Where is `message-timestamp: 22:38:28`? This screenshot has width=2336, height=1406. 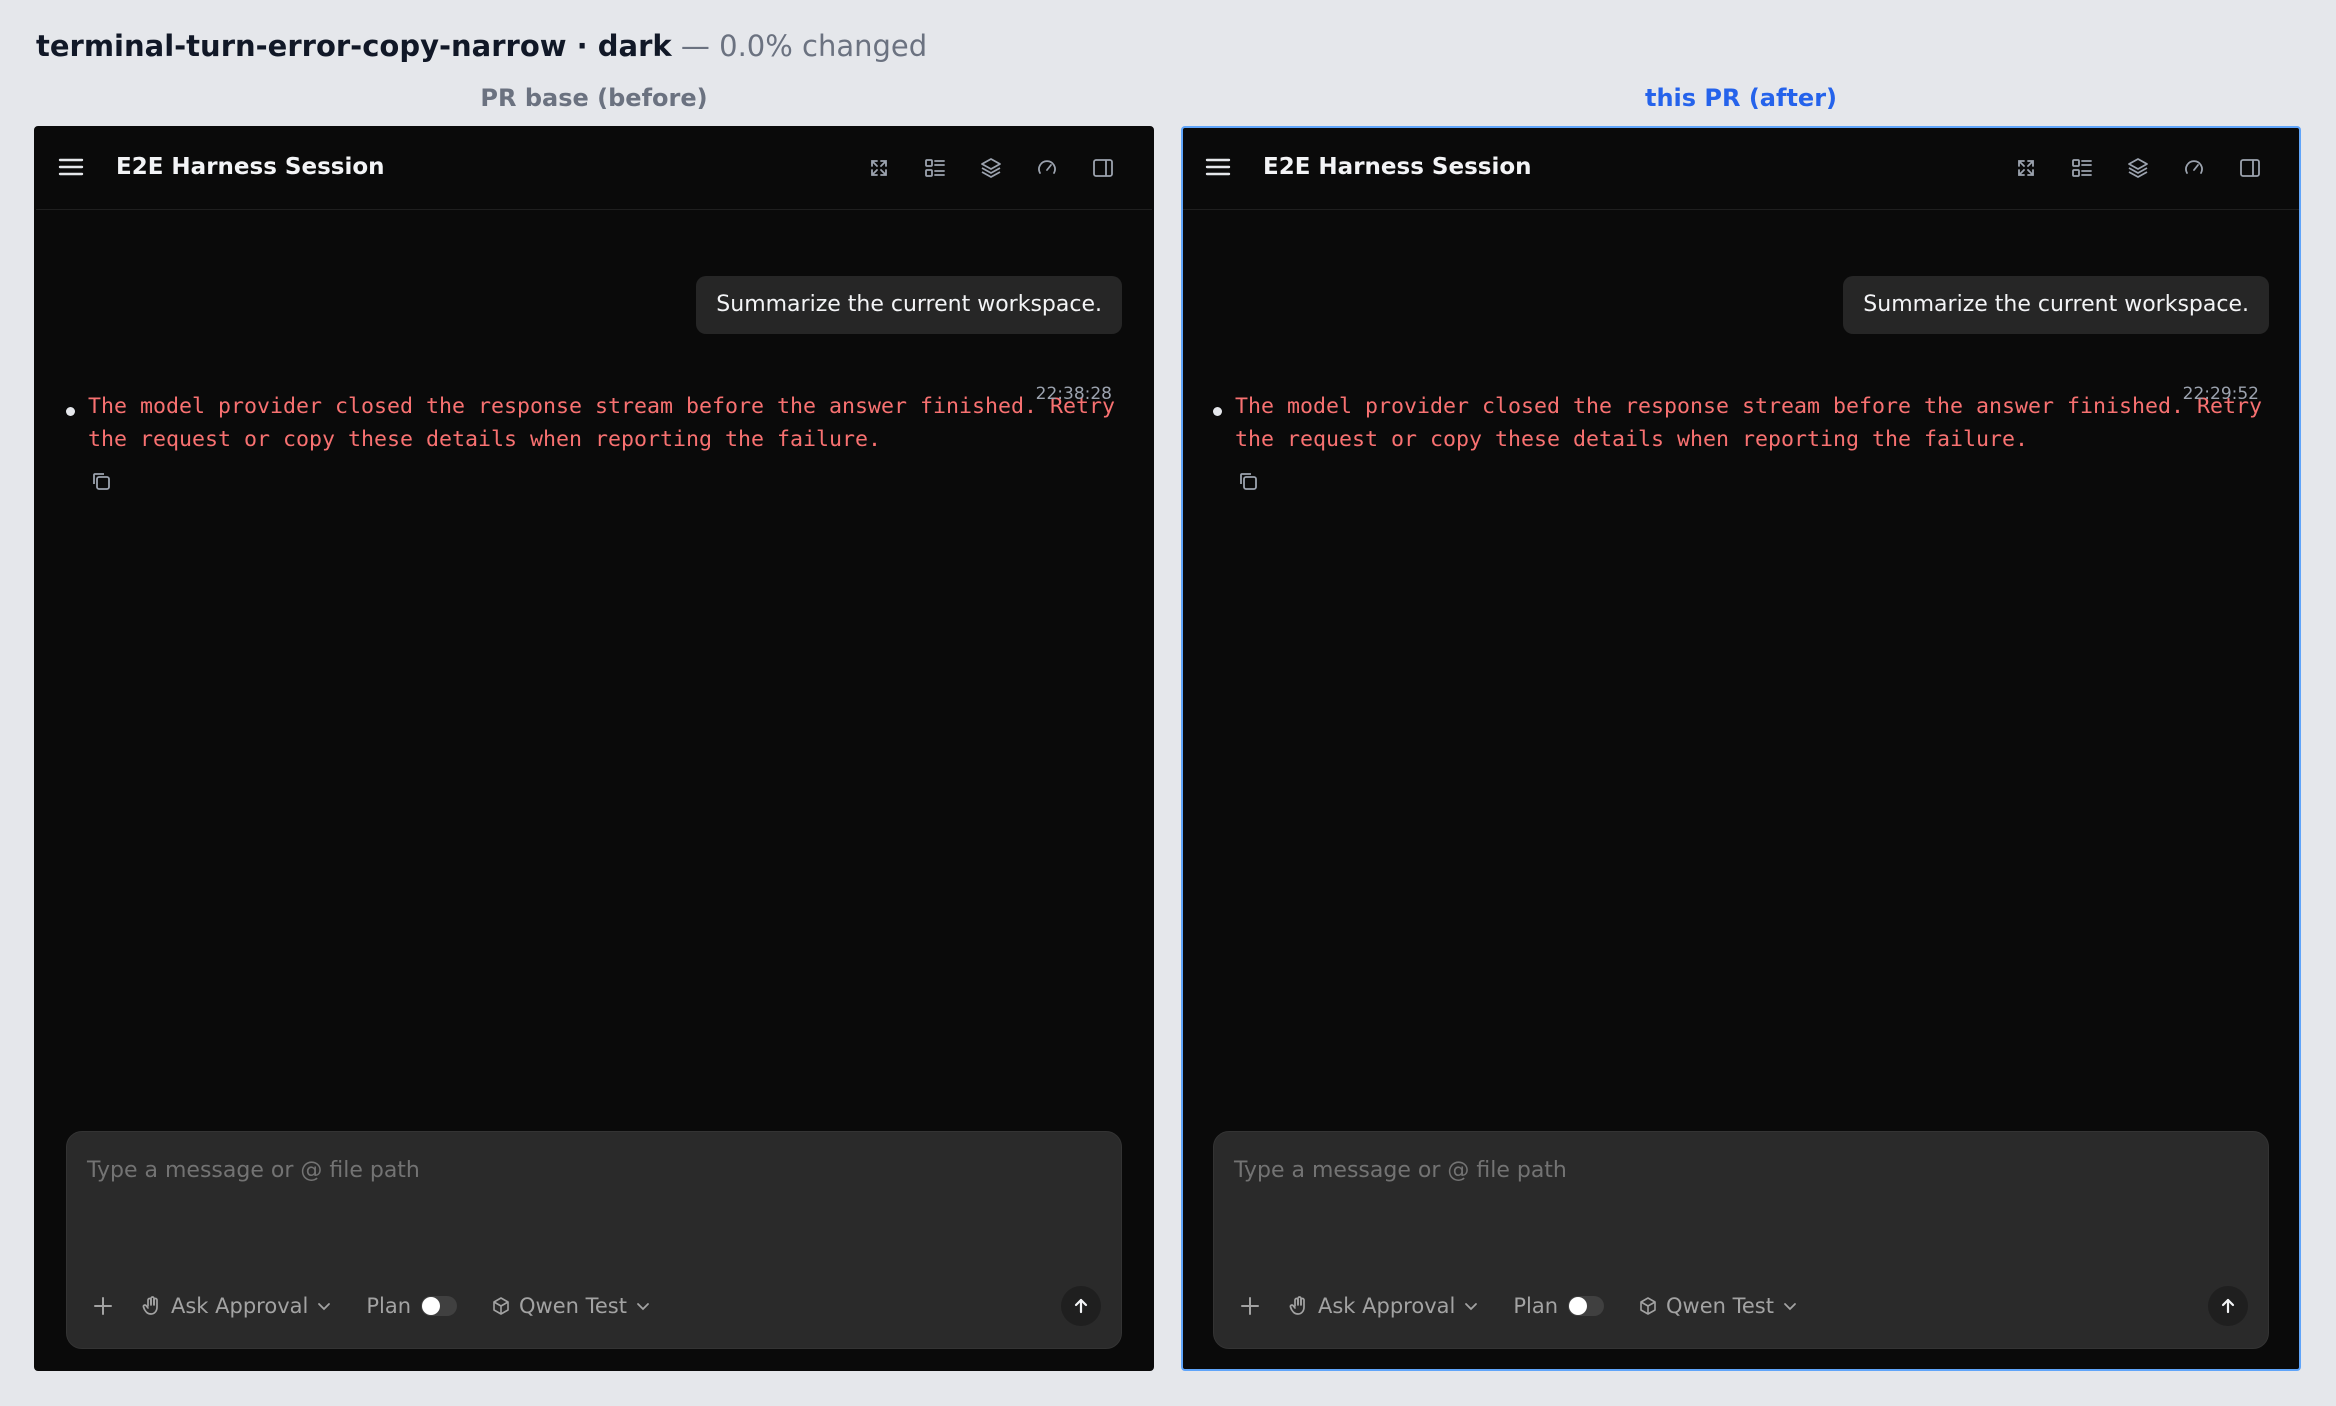
message-timestamp: 22:38:28 is located at coordinates (1073, 394).